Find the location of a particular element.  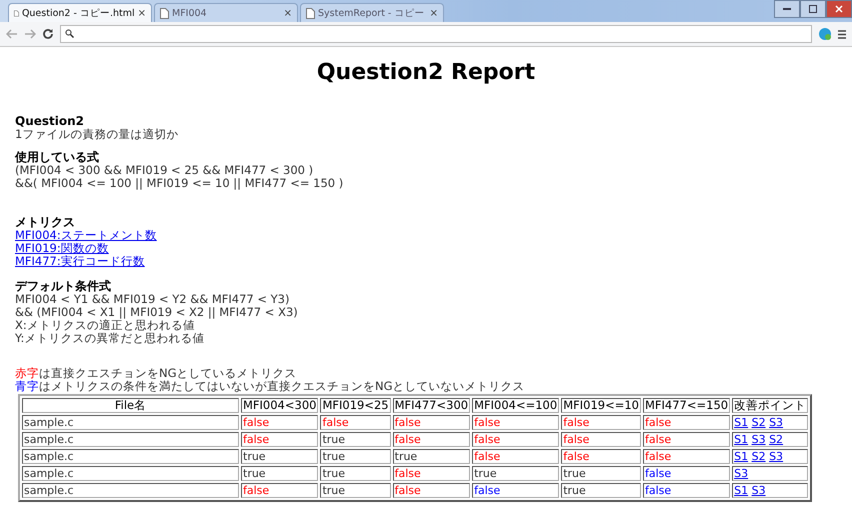

formula-line: &&( MFI004 <= 100 || MFI019 <= 10 || MFI477 <= 150 ) is located at coordinates (179, 183).